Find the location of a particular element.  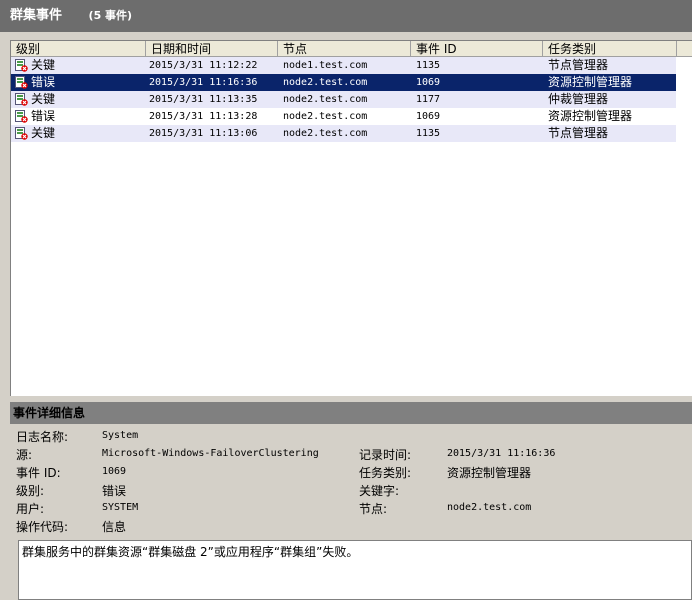

column-header-node: 节点 is located at coordinates (344, 49).